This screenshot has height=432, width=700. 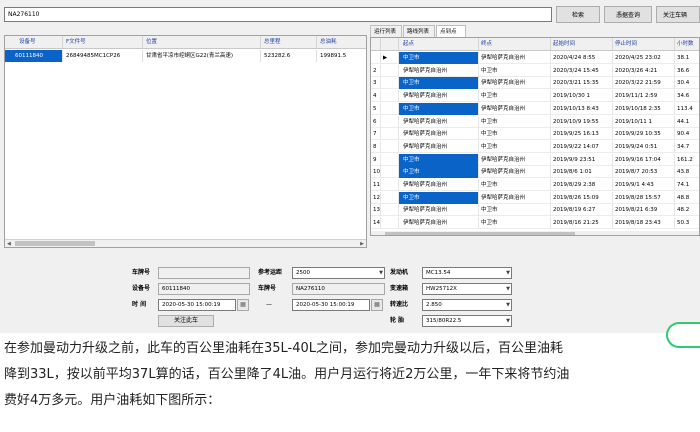 What do you see at coordinates (338, 273) in the screenshot?
I see `params-select: 2500 ▼` at bounding box center [338, 273].